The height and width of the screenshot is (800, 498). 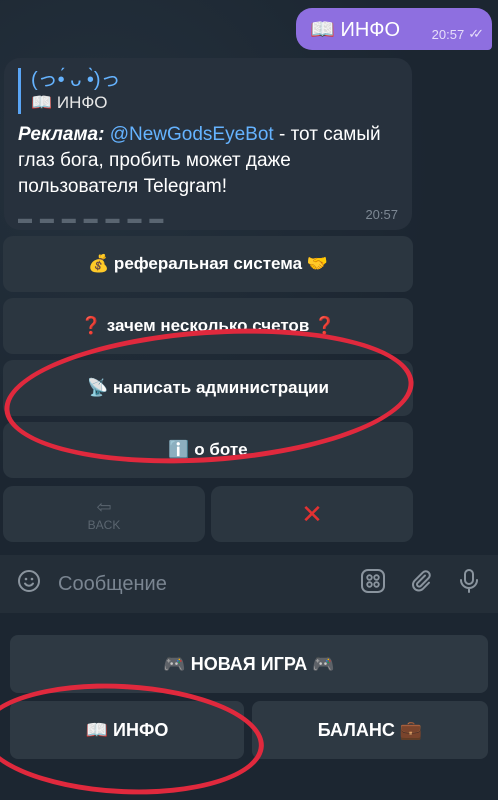 I want to click on inline-button-write-admin: 📡 написать администрации, so click(x=208, y=388).